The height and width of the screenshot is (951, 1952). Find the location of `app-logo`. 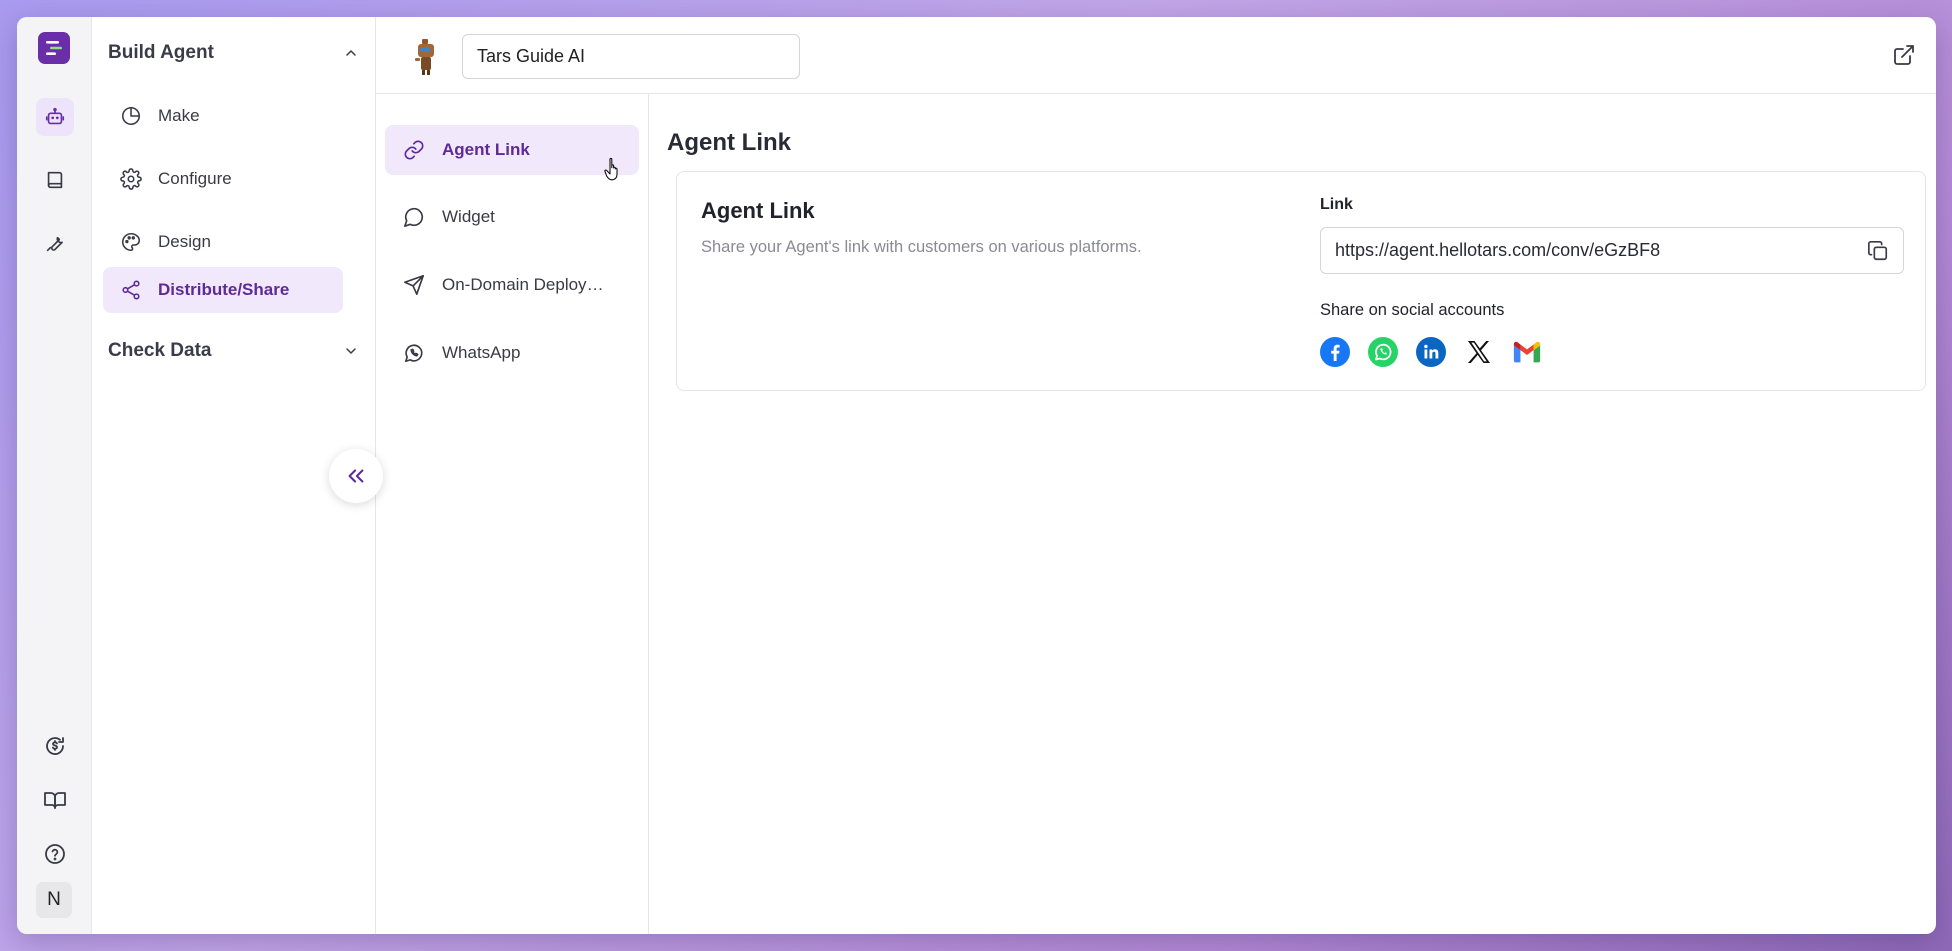

app-logo is located at coordinates (54, 48).